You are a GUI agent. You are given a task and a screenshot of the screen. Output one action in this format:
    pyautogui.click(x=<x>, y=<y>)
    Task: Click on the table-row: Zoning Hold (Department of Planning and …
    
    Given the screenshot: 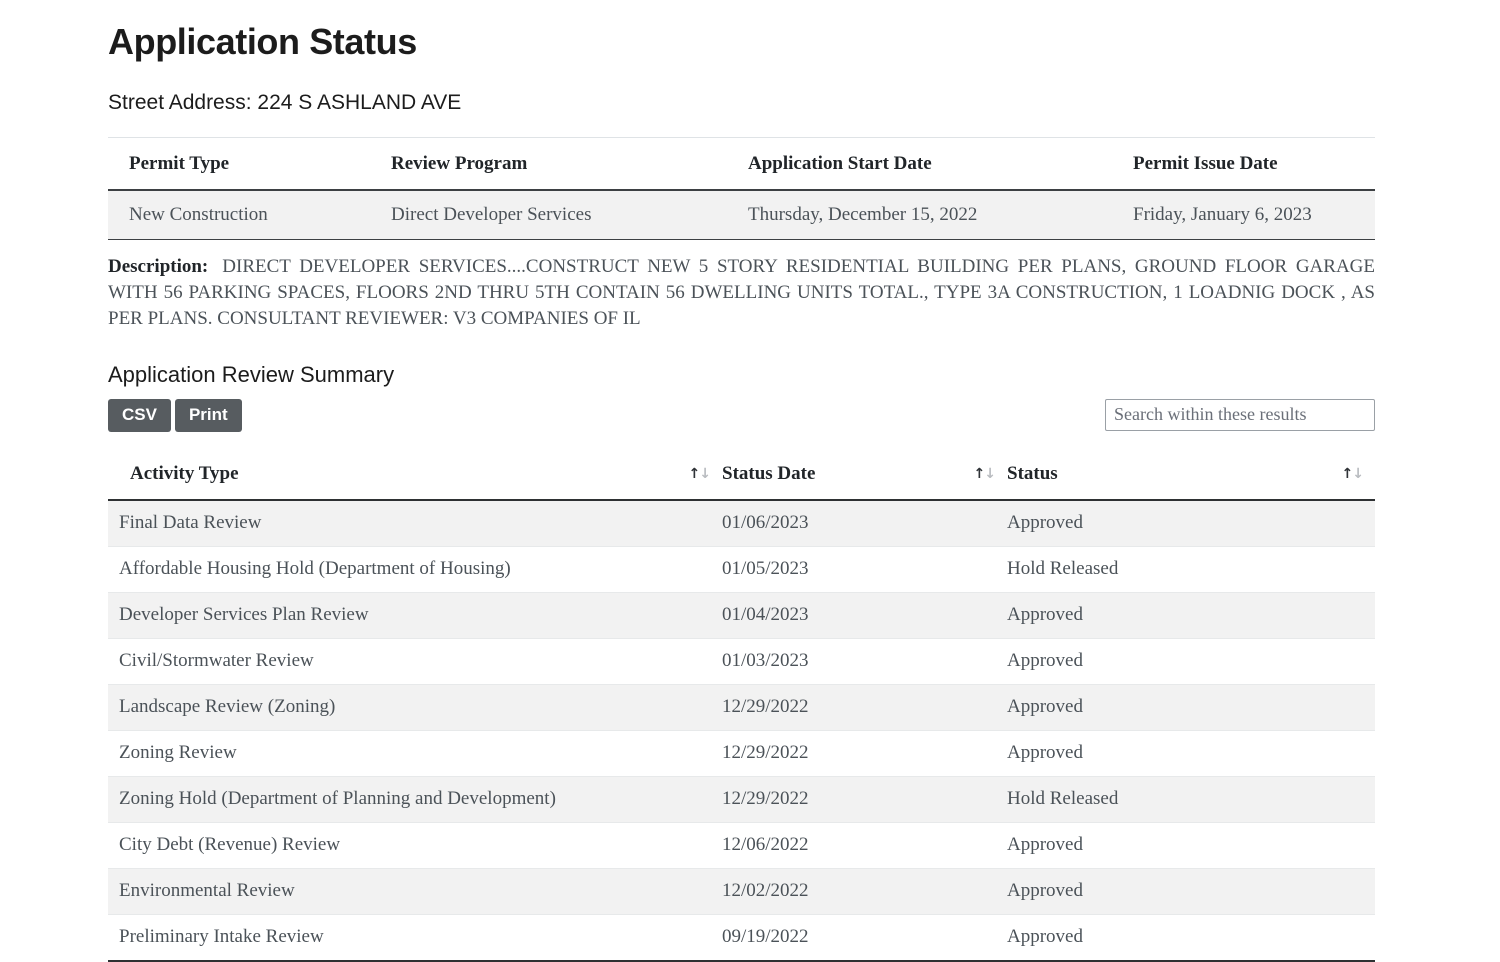 What is the action you would take?
    pyautogui.click(x=741, y=800)
    